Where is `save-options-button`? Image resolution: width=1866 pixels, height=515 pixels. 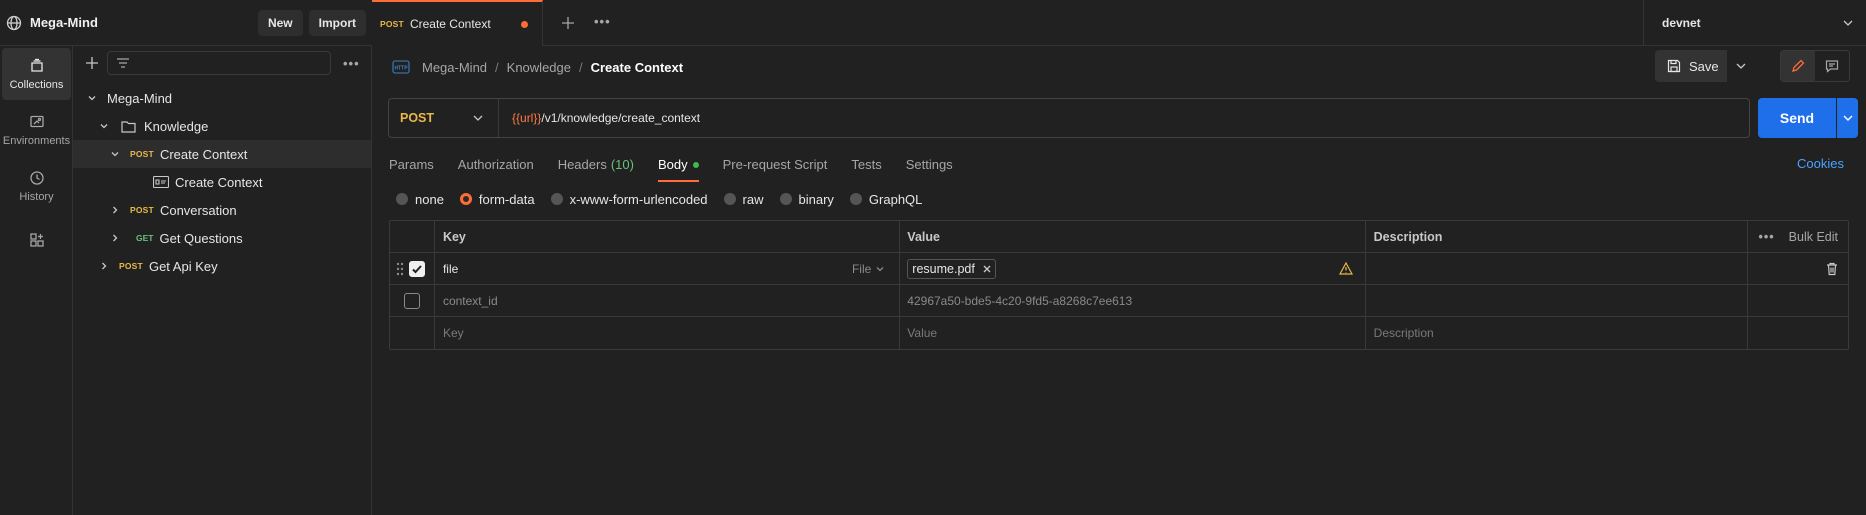 save-options-button is located at coordinates (1741, 66).